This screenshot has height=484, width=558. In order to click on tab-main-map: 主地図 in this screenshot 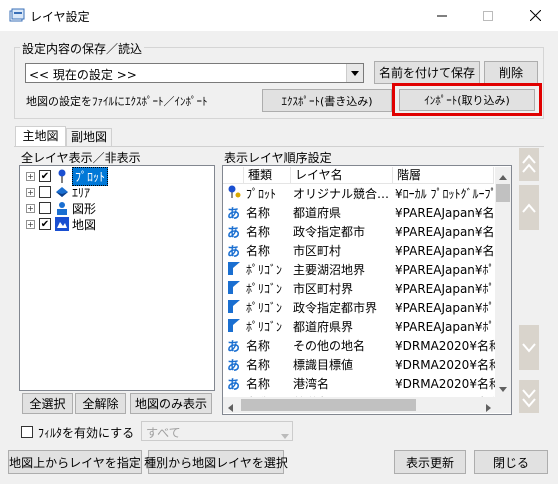, I will do `click(40, 136)`.